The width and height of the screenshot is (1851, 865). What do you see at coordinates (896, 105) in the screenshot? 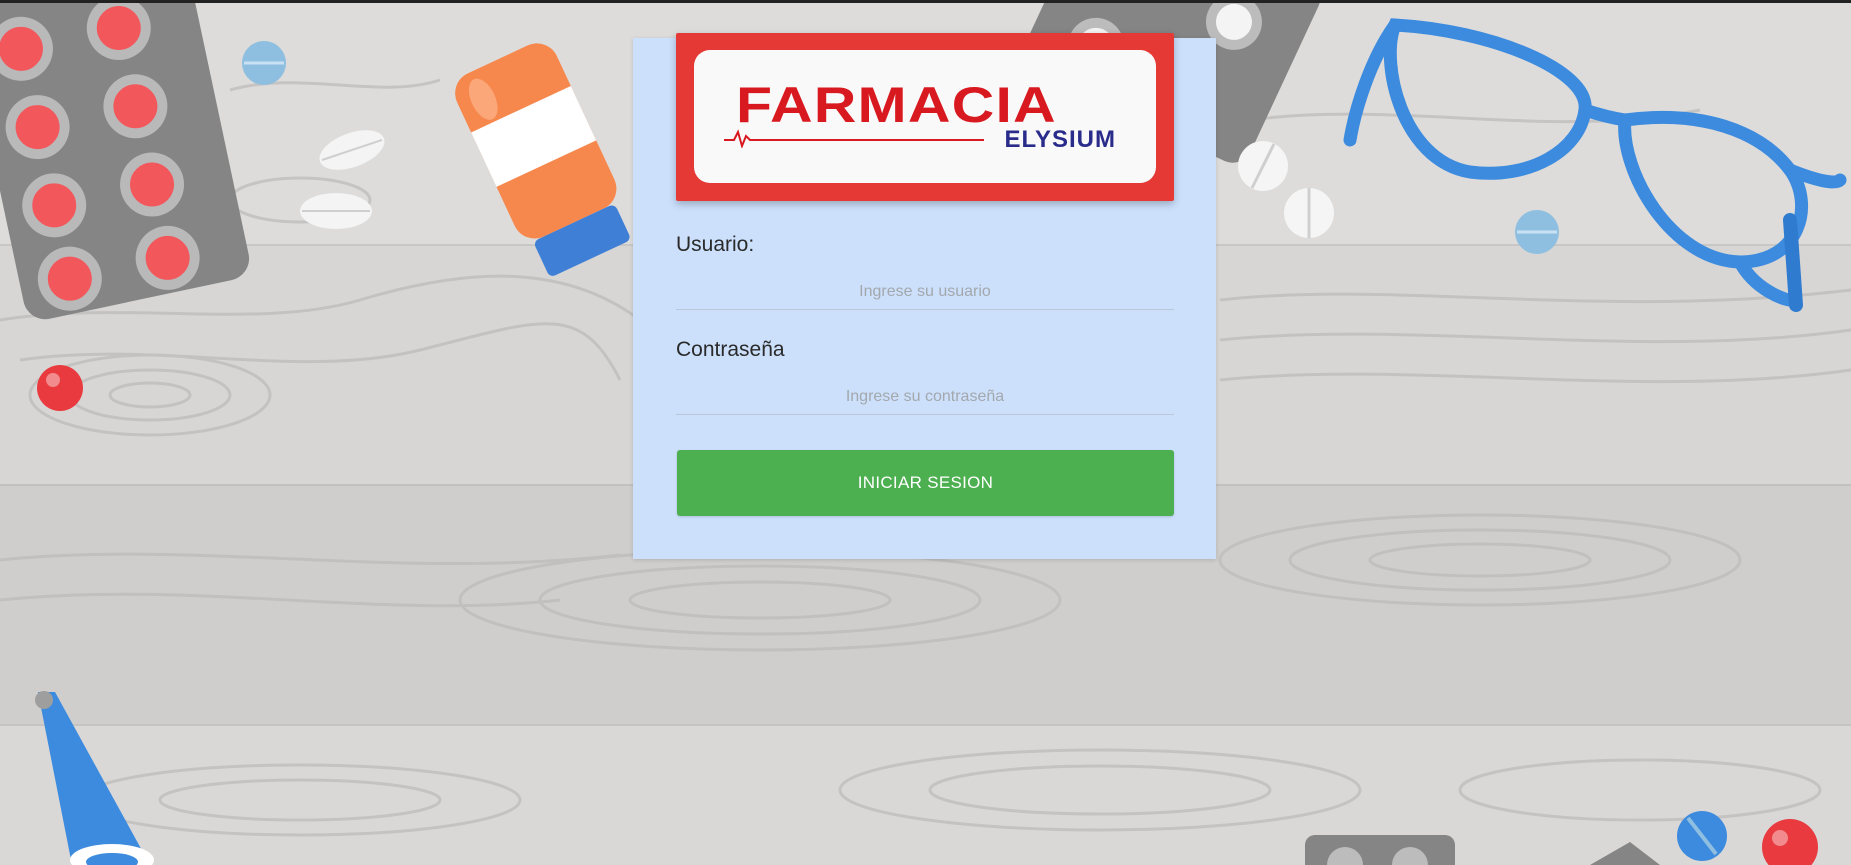
I see `brand-name-main: FARMACIA` at bounding box center [896, 105].